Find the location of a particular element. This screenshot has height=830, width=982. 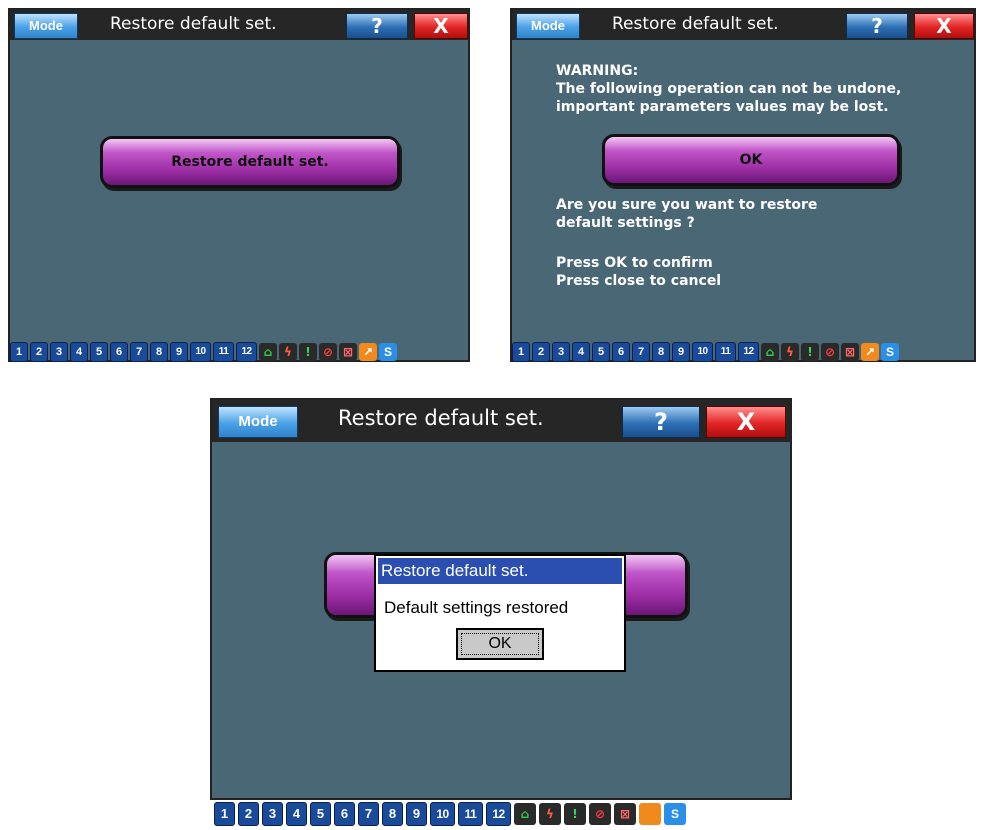

question-line: default settings ? is located at coordinates (625, 223).